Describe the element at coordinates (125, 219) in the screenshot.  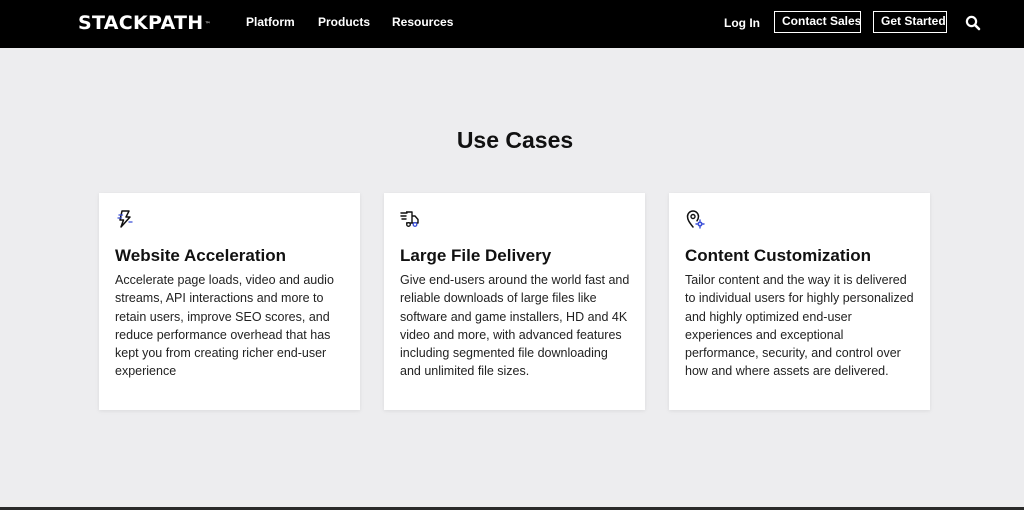
I see `lightning-bolt-icon` at that location.